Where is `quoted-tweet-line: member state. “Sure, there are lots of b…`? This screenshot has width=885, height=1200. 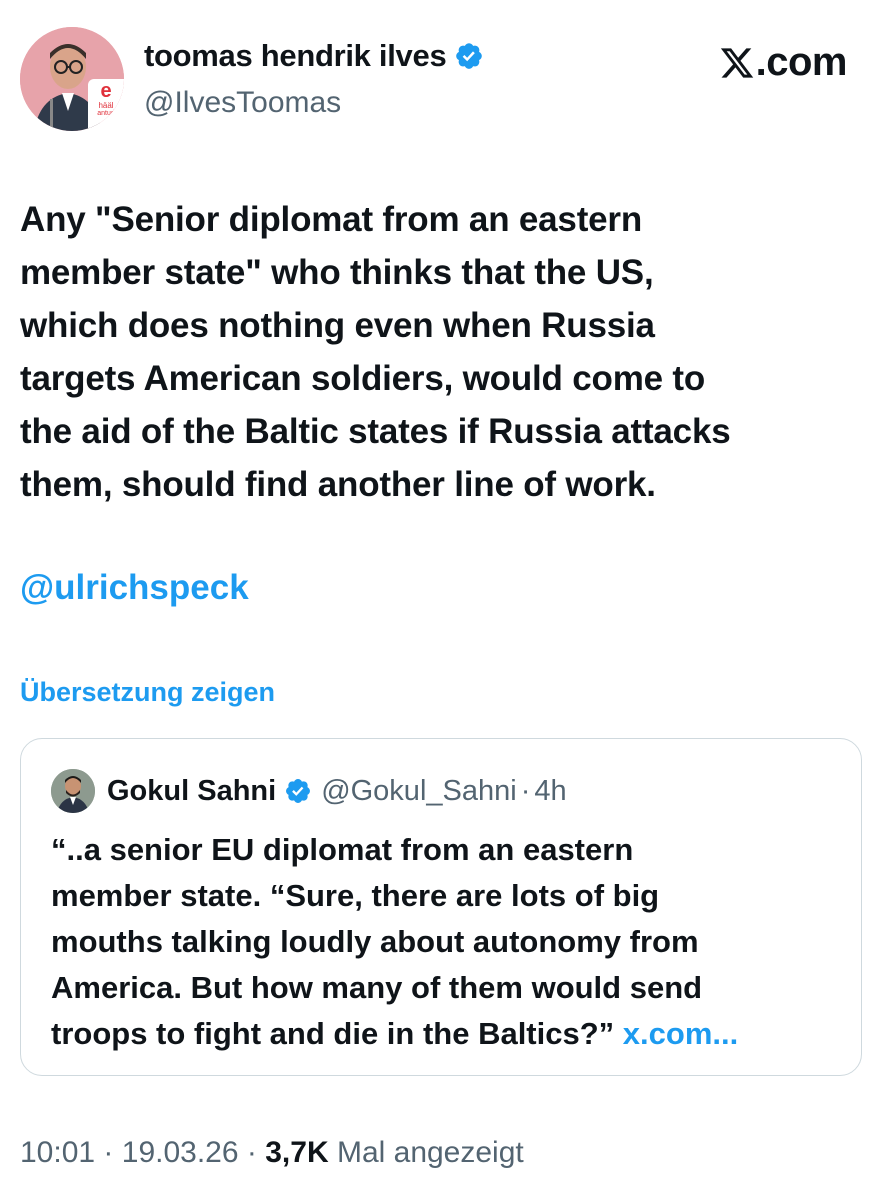 quoted-tweet-line: member state. “Sure, there are lots of b… is located at coordinates (355, 895).